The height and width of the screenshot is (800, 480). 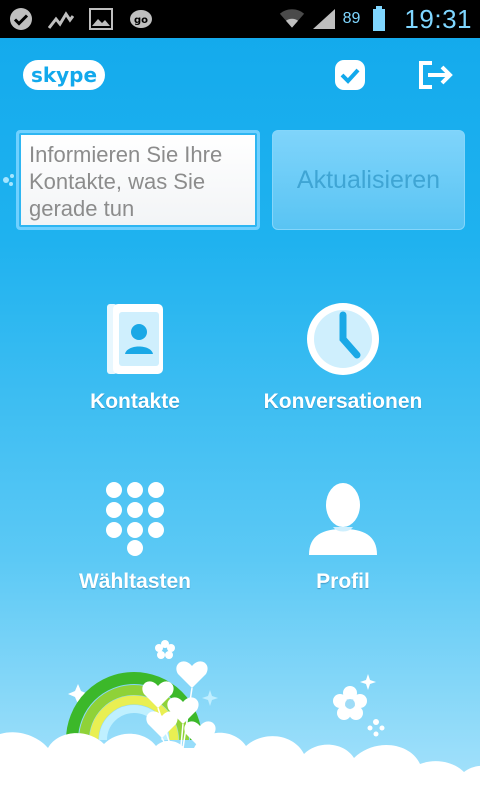 I want to click on dialpad-icon, so click(x=135, y=519).